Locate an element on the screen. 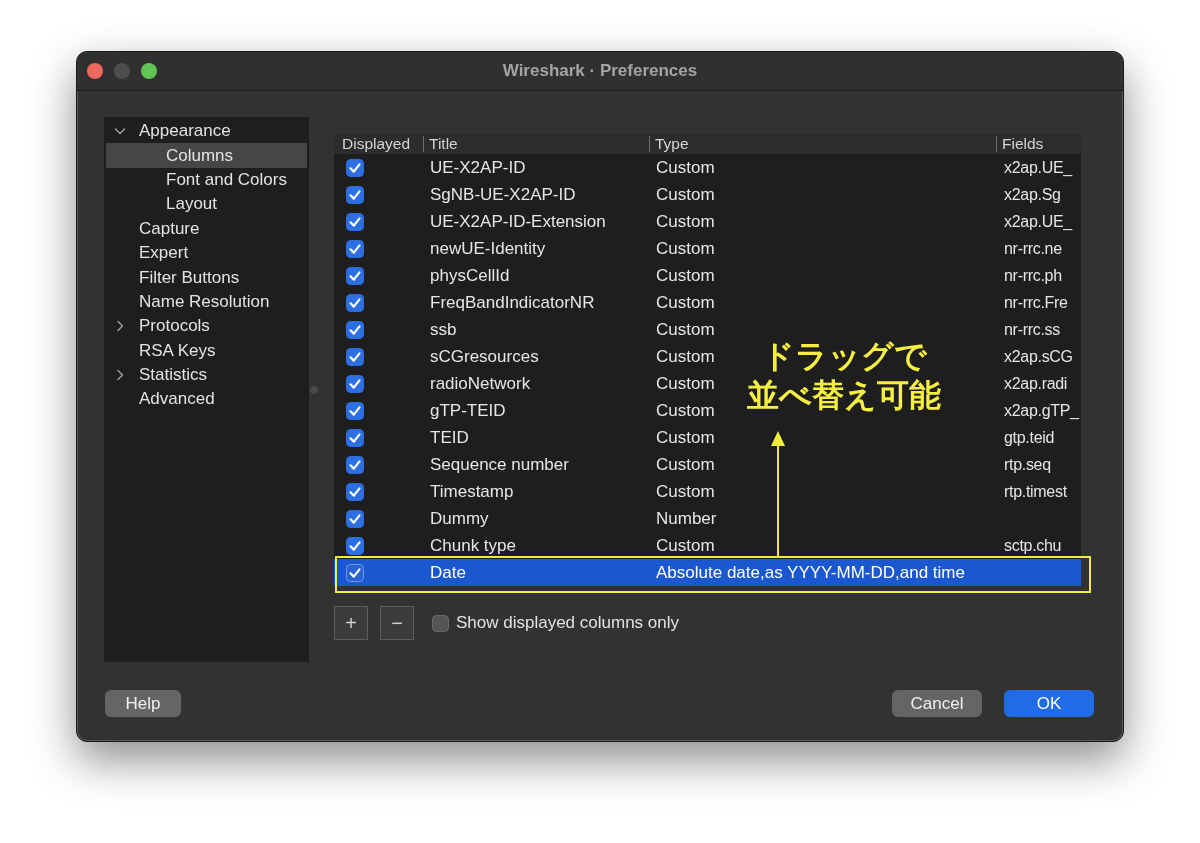 The height and width of the screenshot is (843, 1200). table-cell: UE-X2AP-ID is located at coordinates (478, 167).